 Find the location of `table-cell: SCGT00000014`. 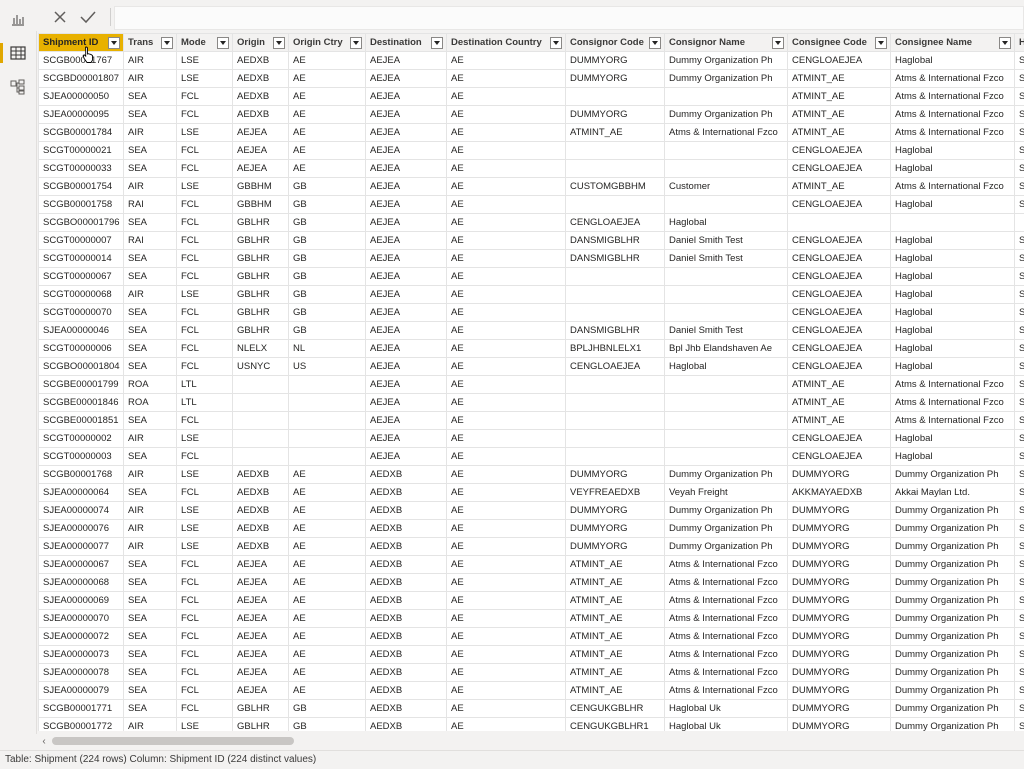

table-cell: SCGT00000014 is located at coordinates (81, 259).